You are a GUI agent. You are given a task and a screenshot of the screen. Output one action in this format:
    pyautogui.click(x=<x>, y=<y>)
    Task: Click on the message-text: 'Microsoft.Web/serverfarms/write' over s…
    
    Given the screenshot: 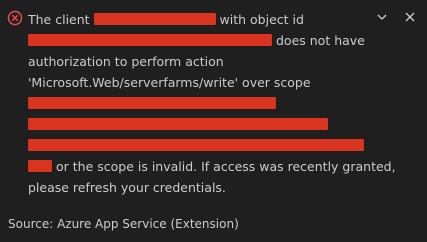 What is the action you would take?
    pyautogui.click(x=169, y=82)
    